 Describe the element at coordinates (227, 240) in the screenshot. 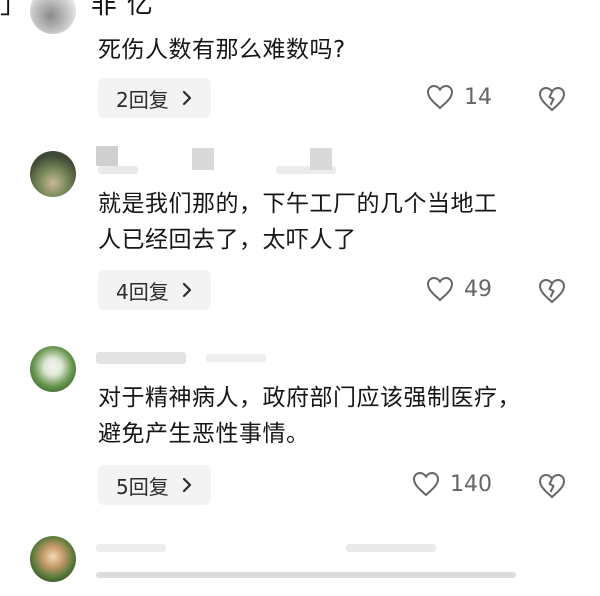

I see `comment-line: 人已经回去了，太吓人了` at that location.